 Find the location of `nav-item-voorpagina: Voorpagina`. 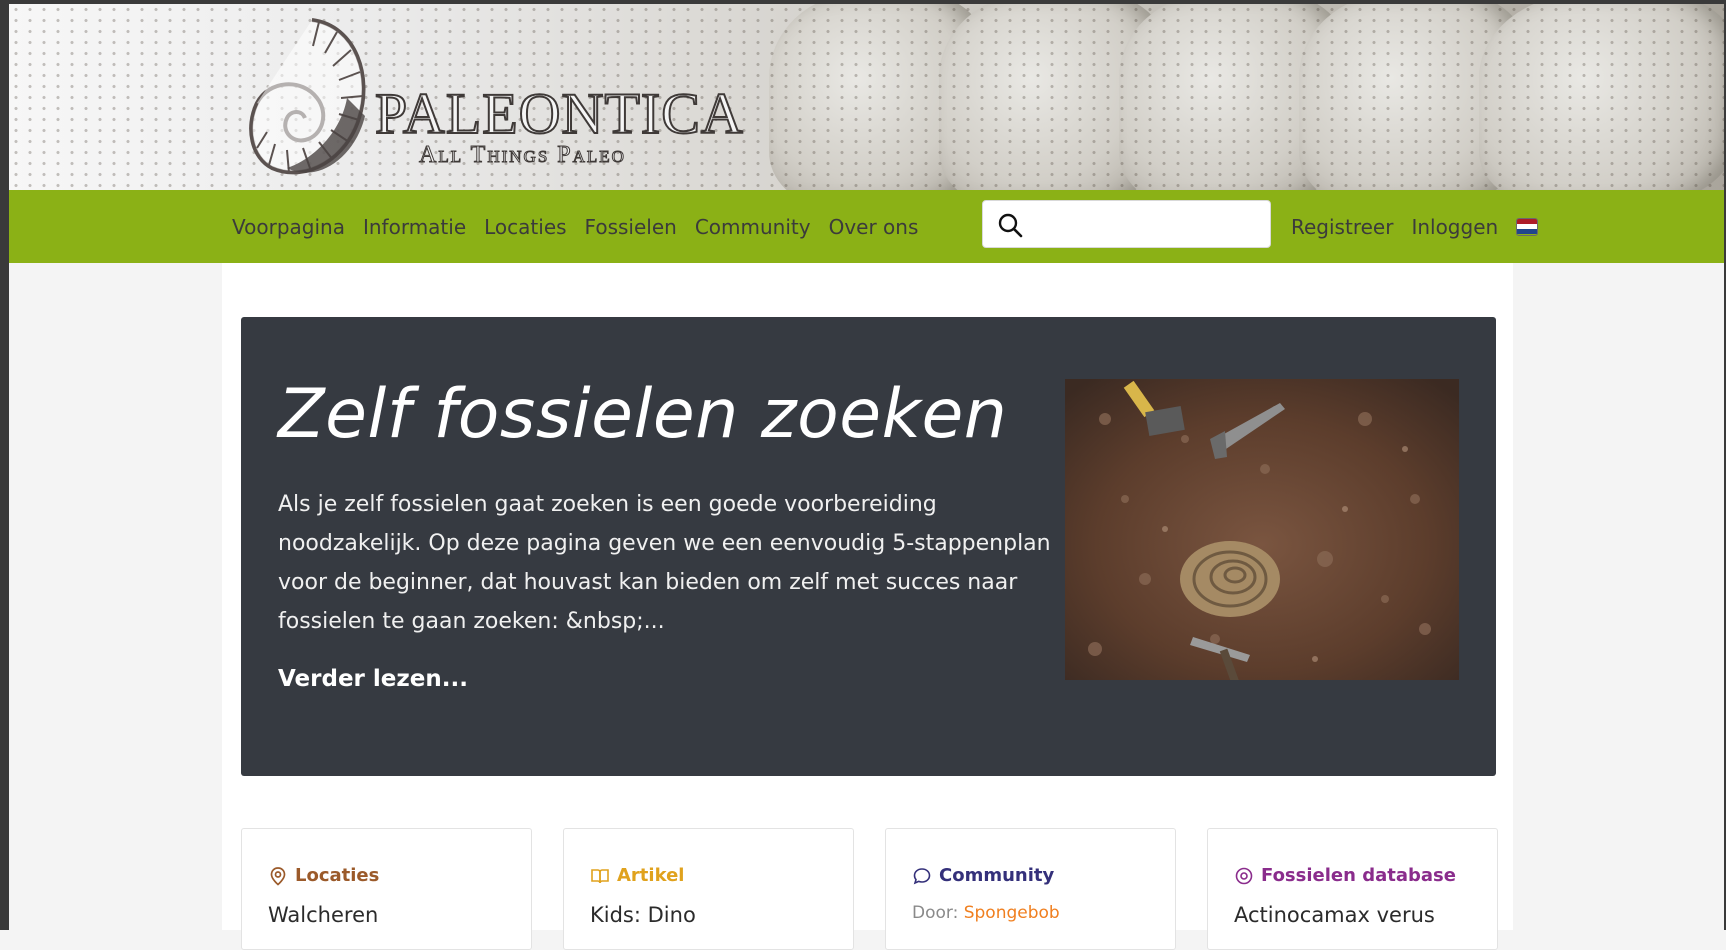

nav-item-voorpagina: Voorpagina is located at coordinates (288, 227).